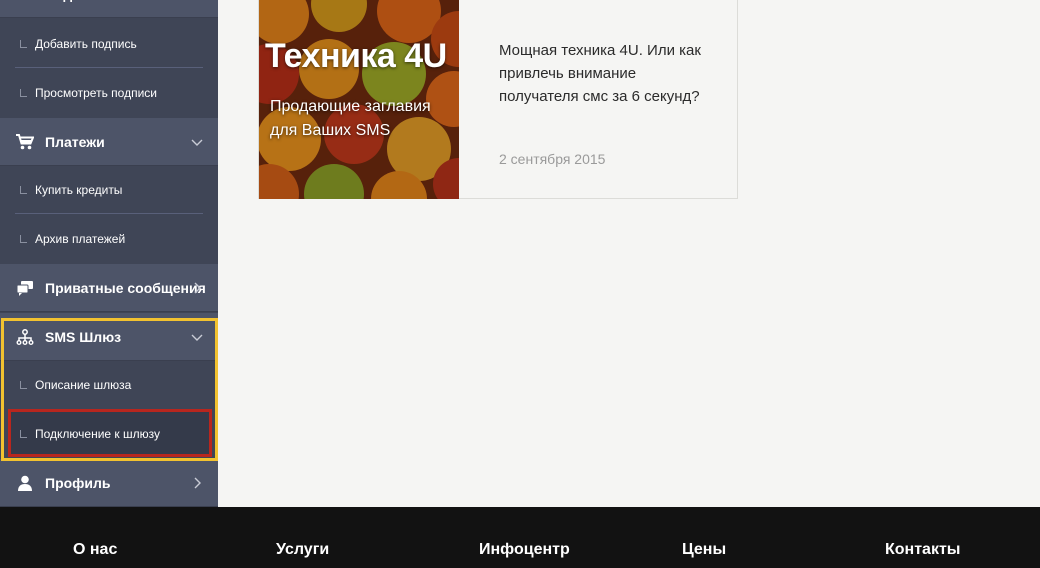 Image resolution: width=1040 pixels, height=568 pixels. I want to click on sidebar-item-label: Просмотреть подписи, so click(96, 93).